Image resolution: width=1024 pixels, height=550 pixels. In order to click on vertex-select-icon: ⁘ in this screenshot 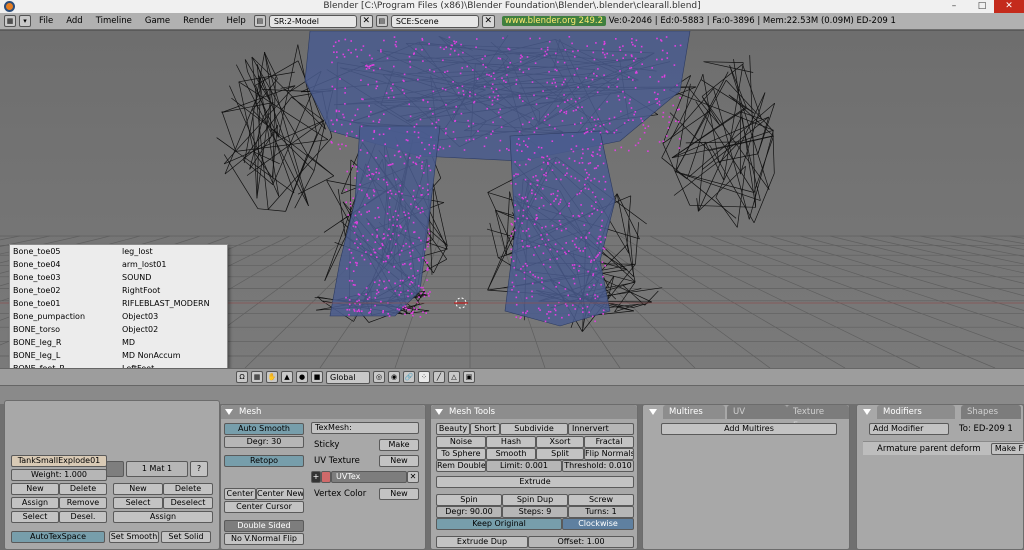, I will do `click(424, 377)`.